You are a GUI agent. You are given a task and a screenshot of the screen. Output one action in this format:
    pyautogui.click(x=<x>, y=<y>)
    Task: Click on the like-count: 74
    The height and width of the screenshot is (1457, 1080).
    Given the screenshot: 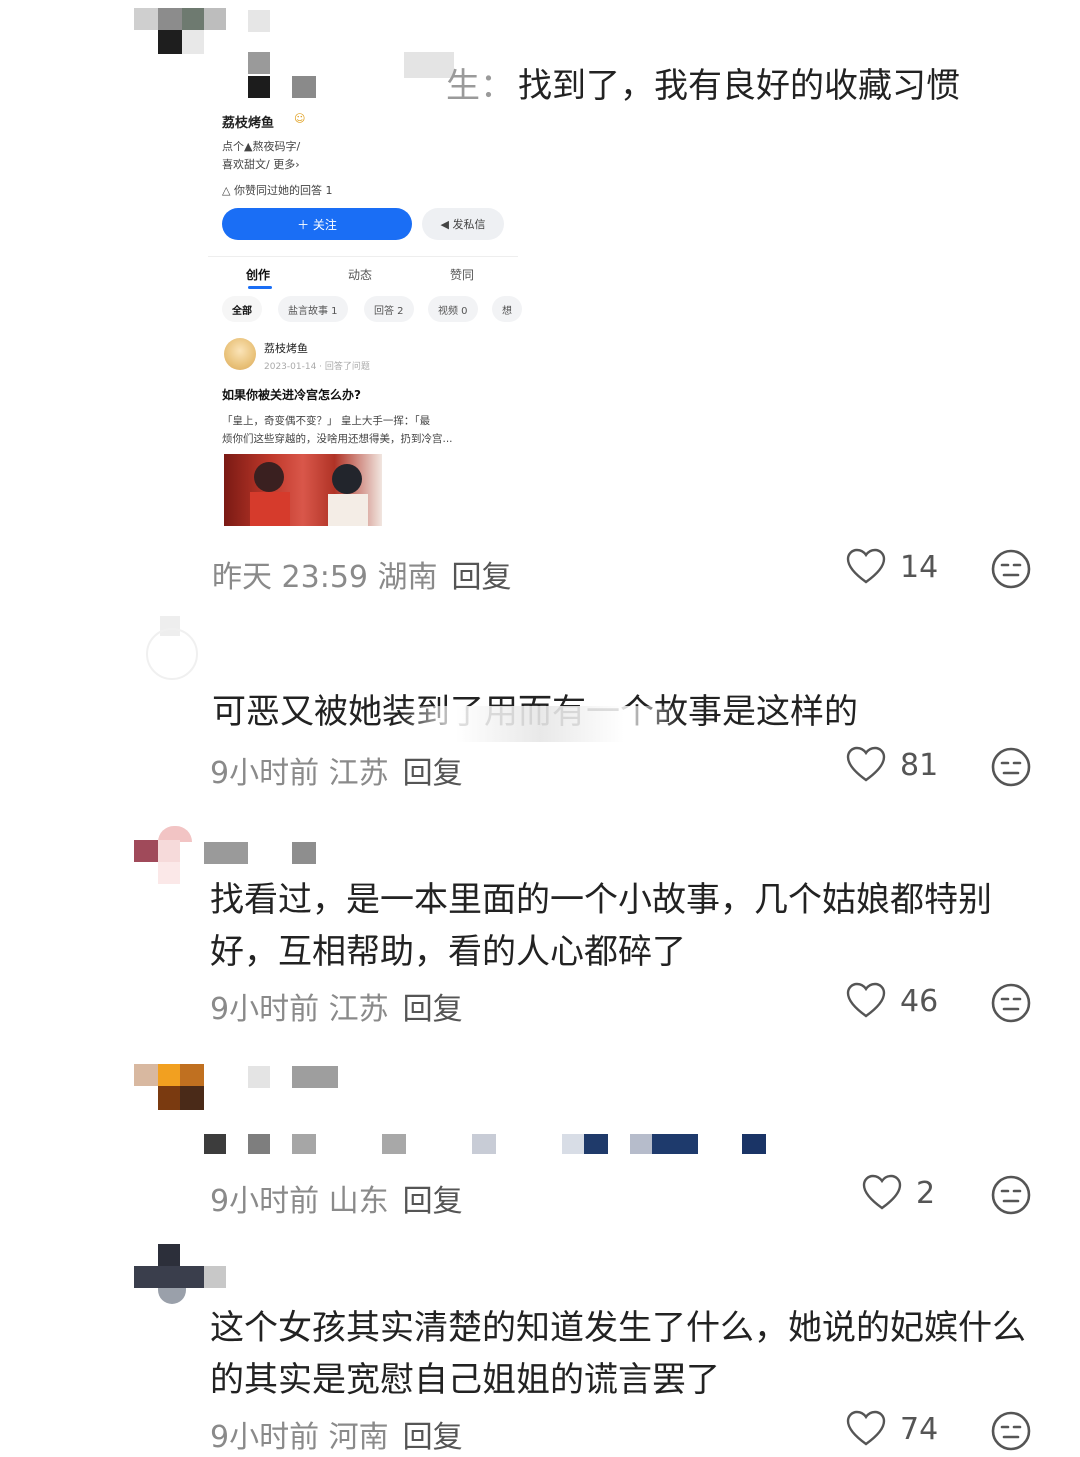 What is the action you would take?
    pyautogui.click(x=919, y=1429)
    